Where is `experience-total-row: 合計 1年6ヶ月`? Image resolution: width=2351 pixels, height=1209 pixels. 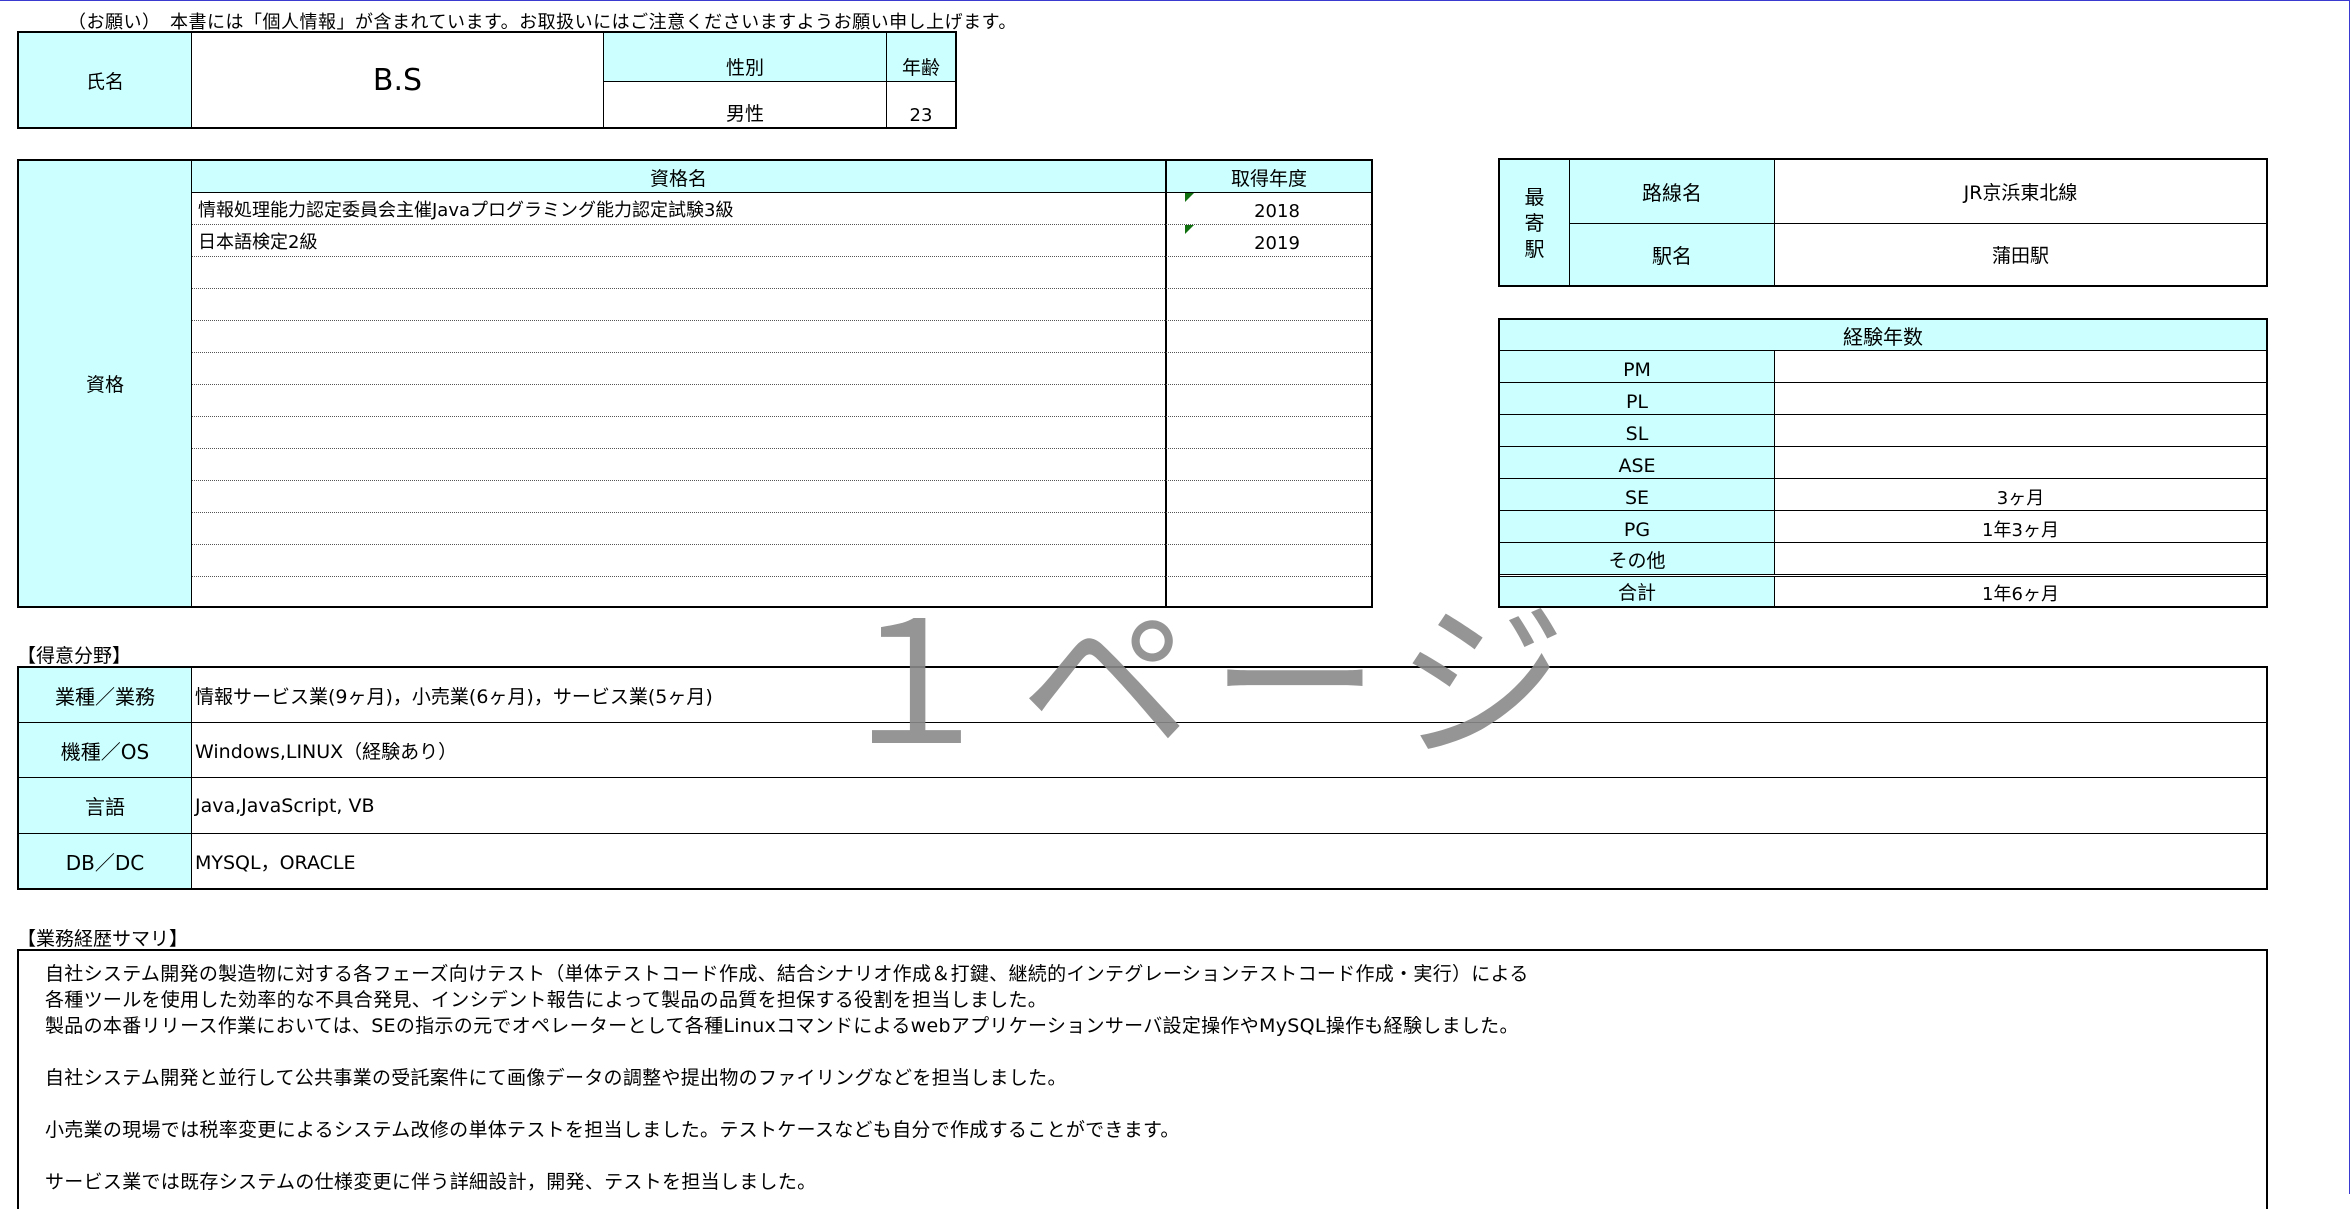 experience-total-row: 合計 1年6ヶ月 is located at coordinates (1883, 590).